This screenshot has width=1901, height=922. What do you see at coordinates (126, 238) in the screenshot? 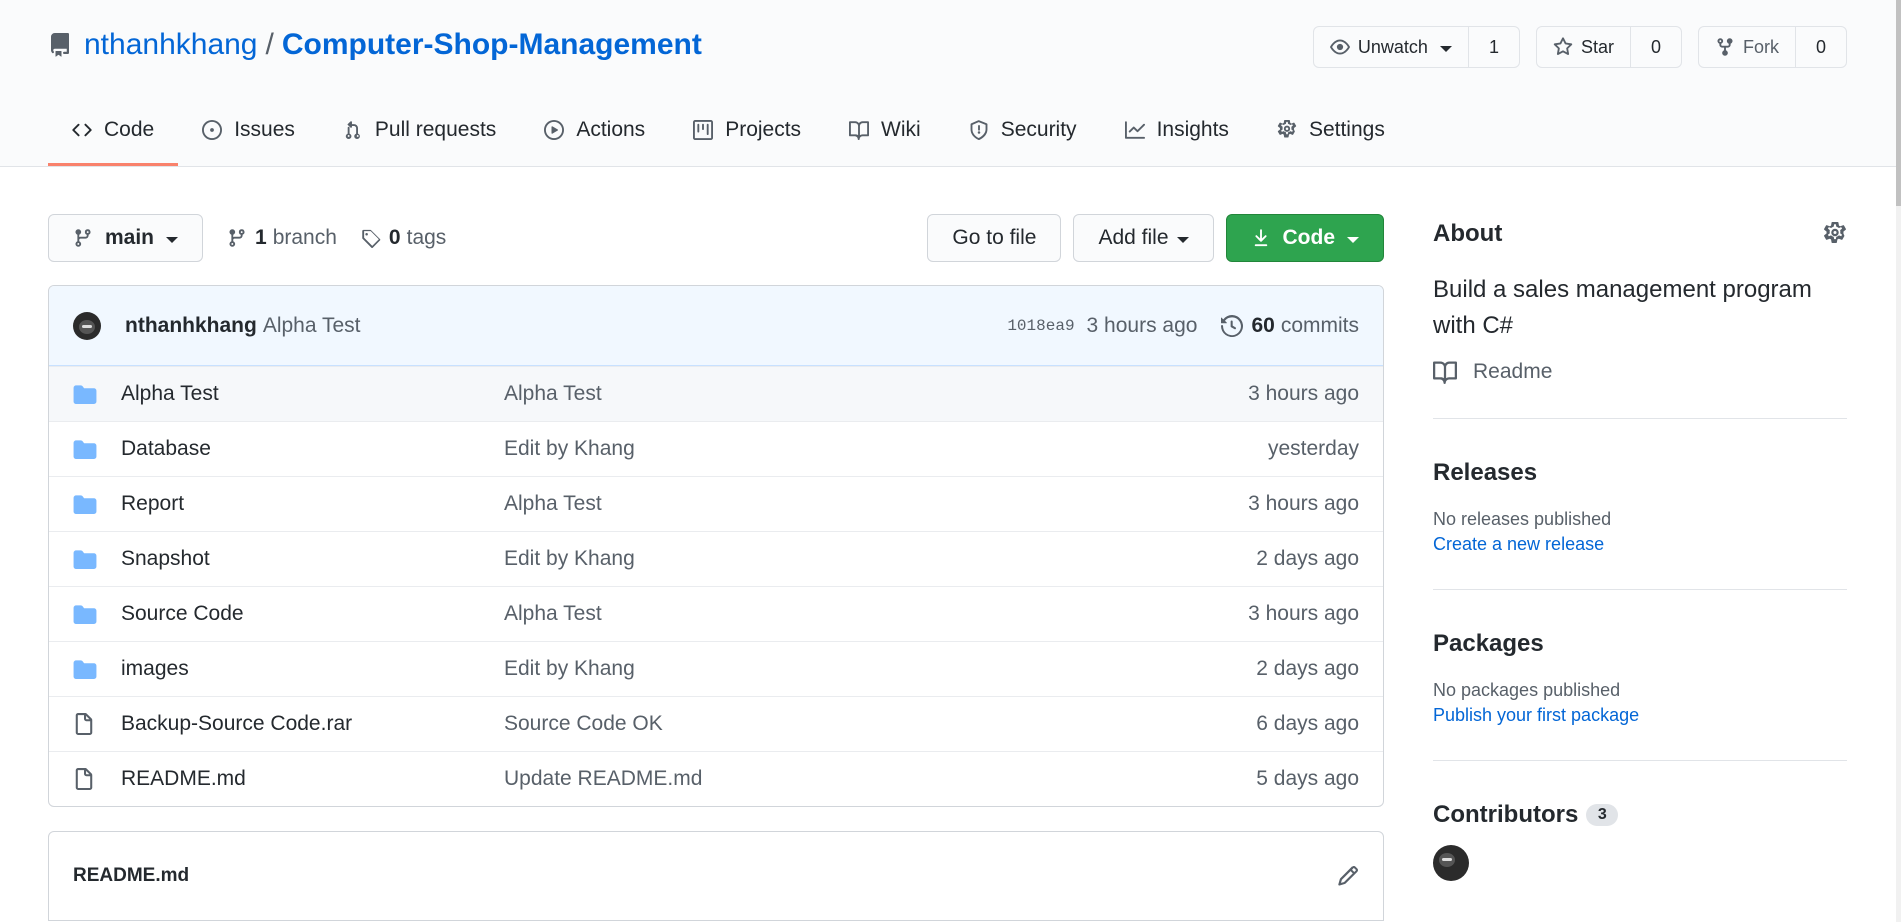
I see `branch-select-button: main` at bounding box center [126, 238].